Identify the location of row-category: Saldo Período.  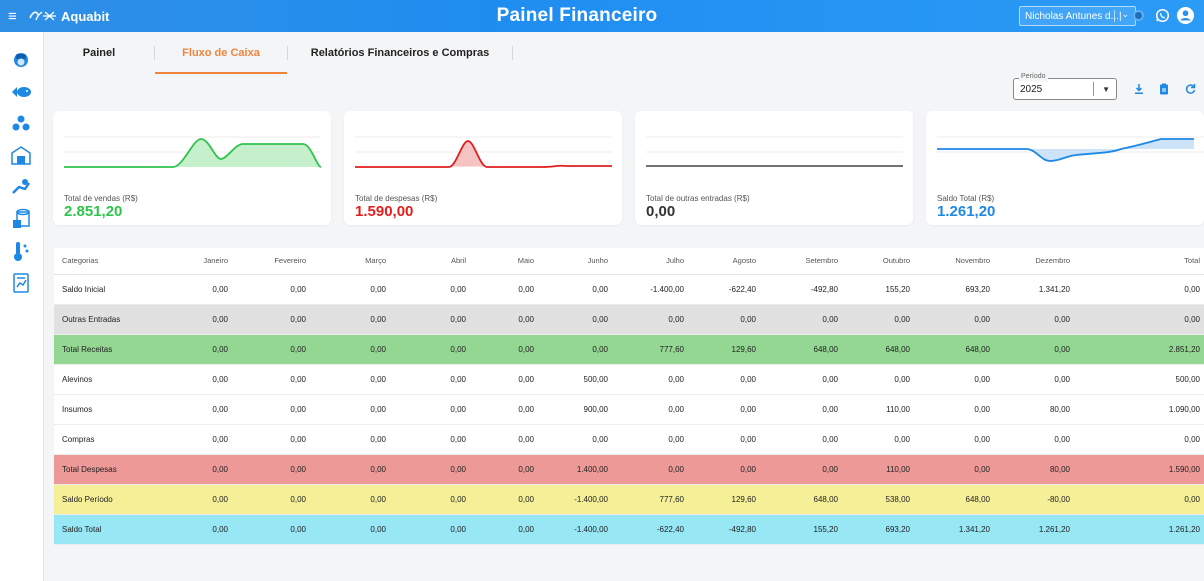
(101, 499).